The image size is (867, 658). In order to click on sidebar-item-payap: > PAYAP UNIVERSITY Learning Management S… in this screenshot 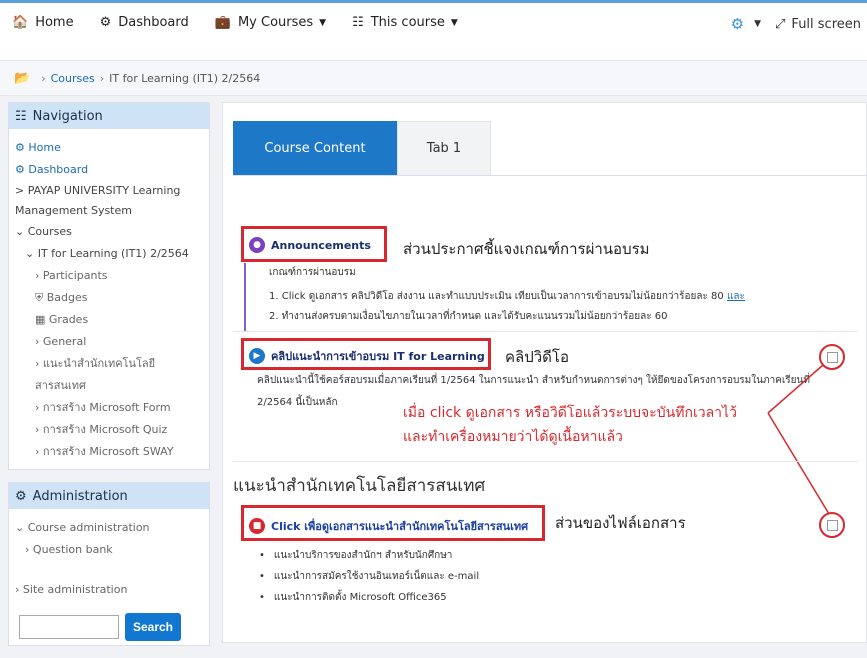, I will do `click(109, 201)`.